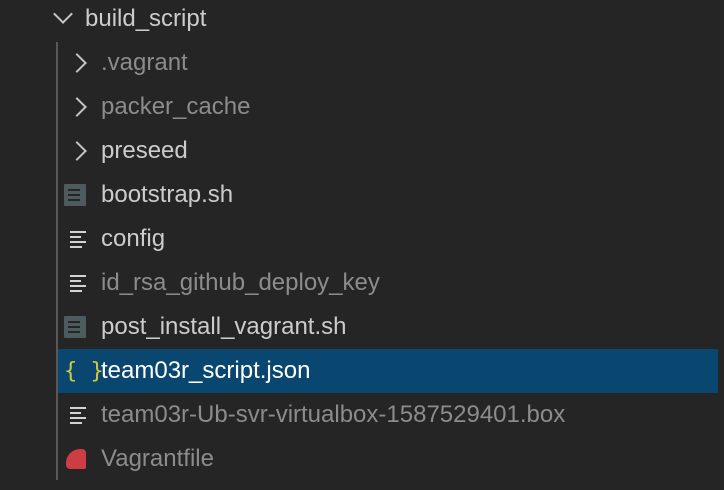 The width and height of the screenshot is (724, 490). I want to click on tree-item-vagrant-folder: .vagrant, so click(359, 63).